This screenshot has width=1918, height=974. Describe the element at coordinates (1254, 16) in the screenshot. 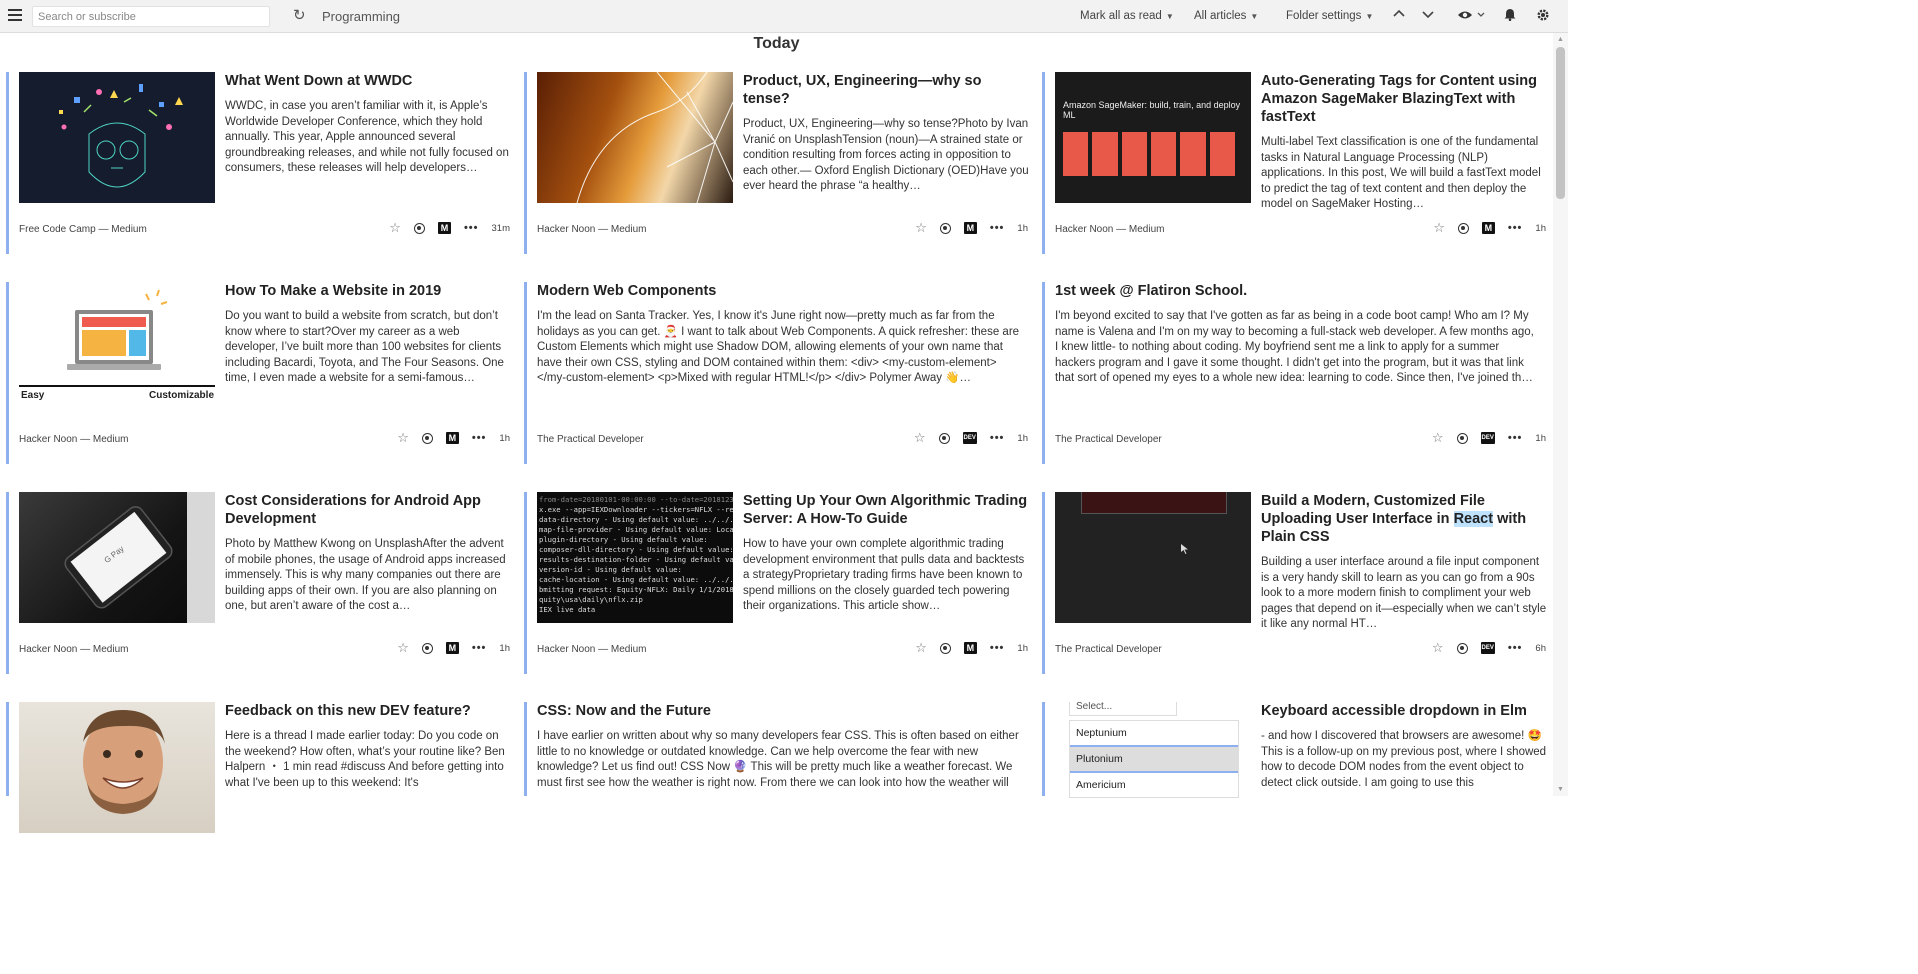

I see `chevron-down-icon: ▼` at that location.